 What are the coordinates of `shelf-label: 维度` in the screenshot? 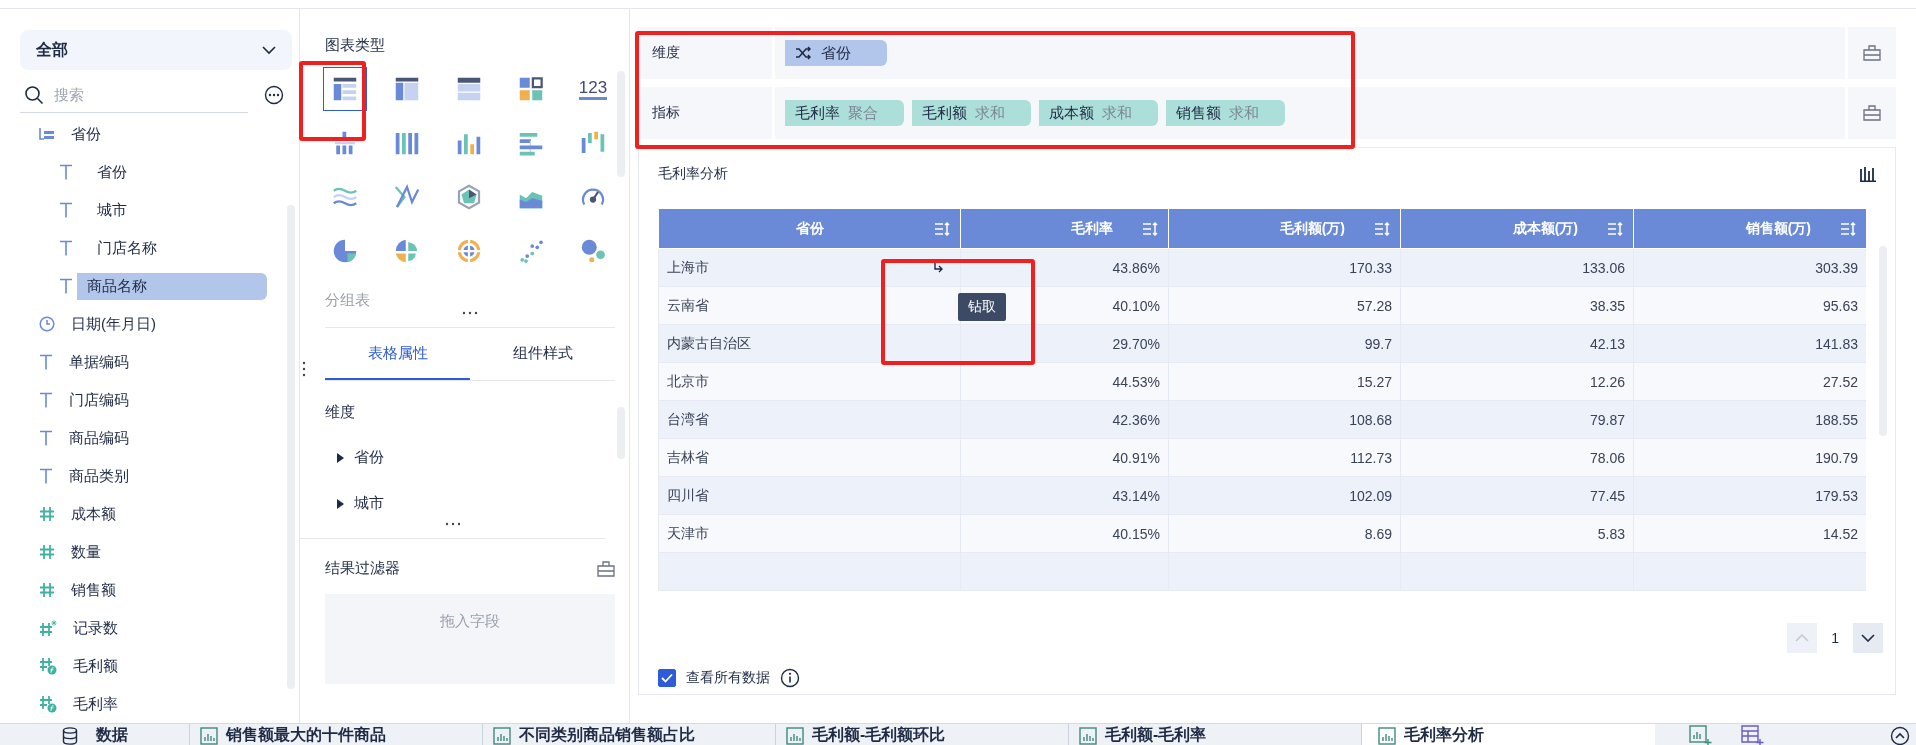 It's located at (705, 53).